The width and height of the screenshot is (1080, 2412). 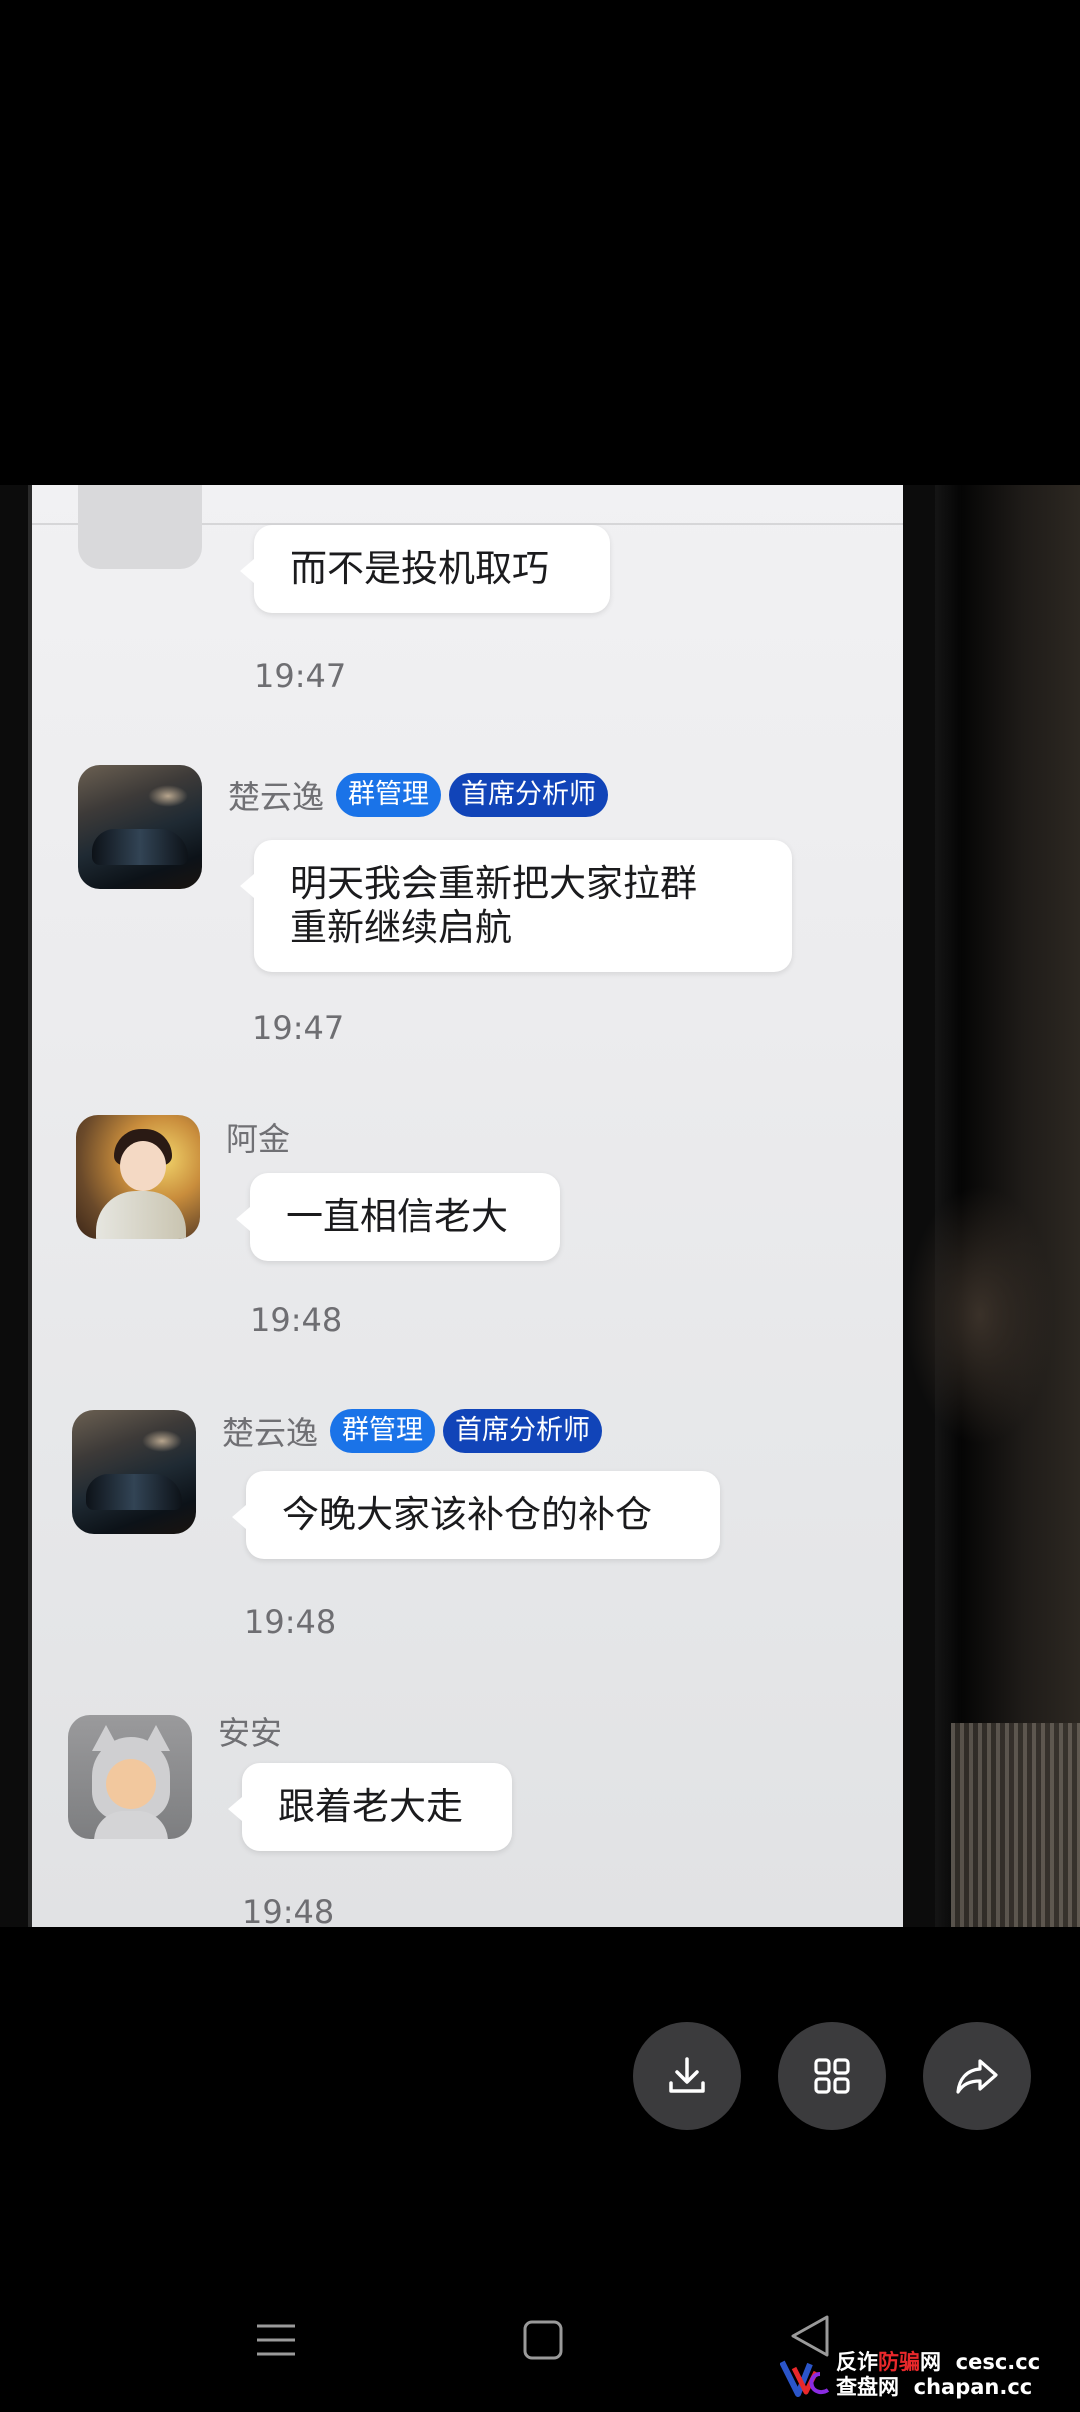 I want to click on background-scenery, so click(x=992, y=1206).